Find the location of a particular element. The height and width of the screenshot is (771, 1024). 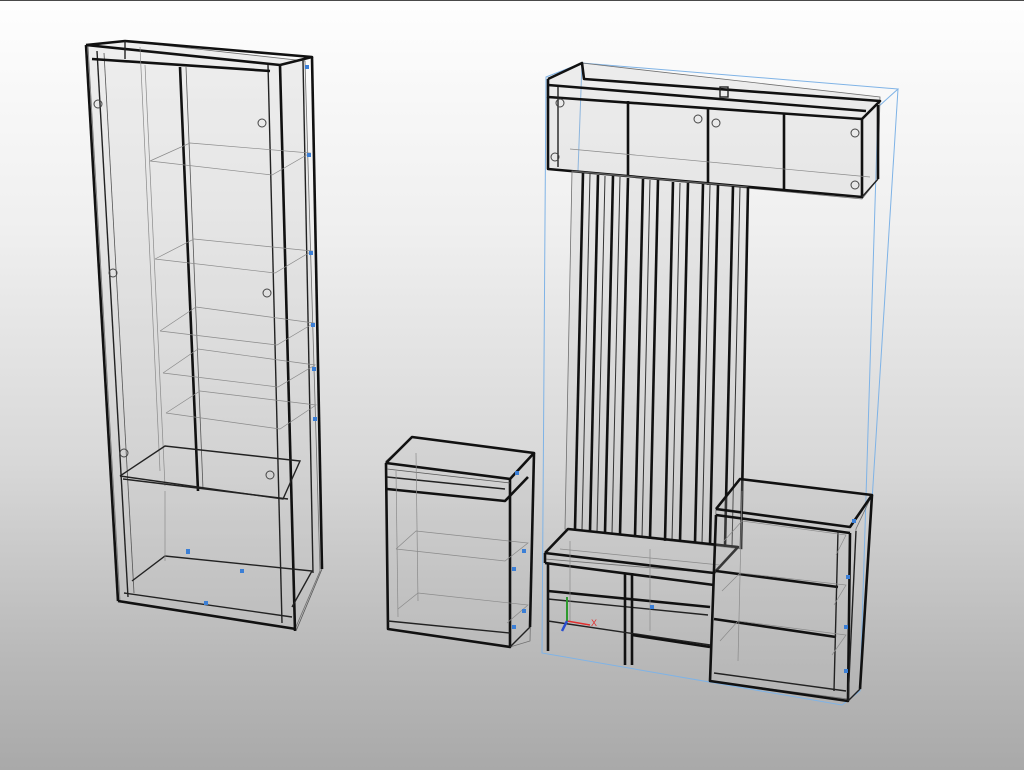

x-axis-label: X is located at coordinates (594, 623).